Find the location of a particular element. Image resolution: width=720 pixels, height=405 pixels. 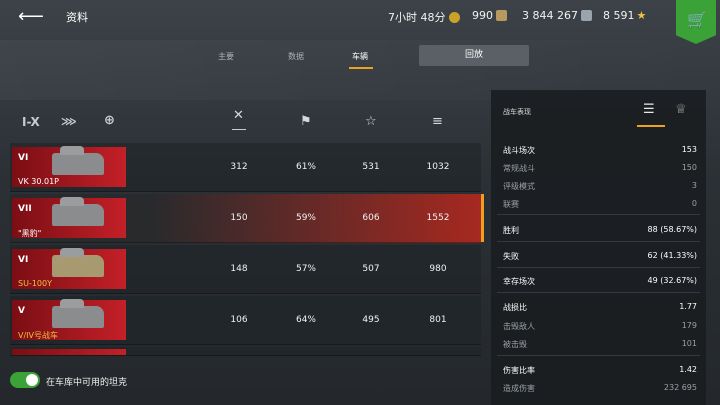

globe-filter-icon: ⊕ is located at coordinates (109, 120).